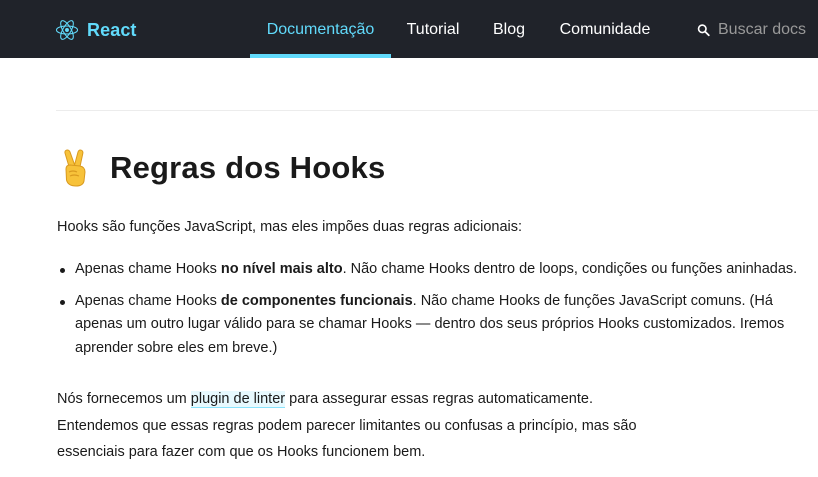  Describe the element at coordinates (703, 30) in the screenshot. I see `search-icon` at that location.